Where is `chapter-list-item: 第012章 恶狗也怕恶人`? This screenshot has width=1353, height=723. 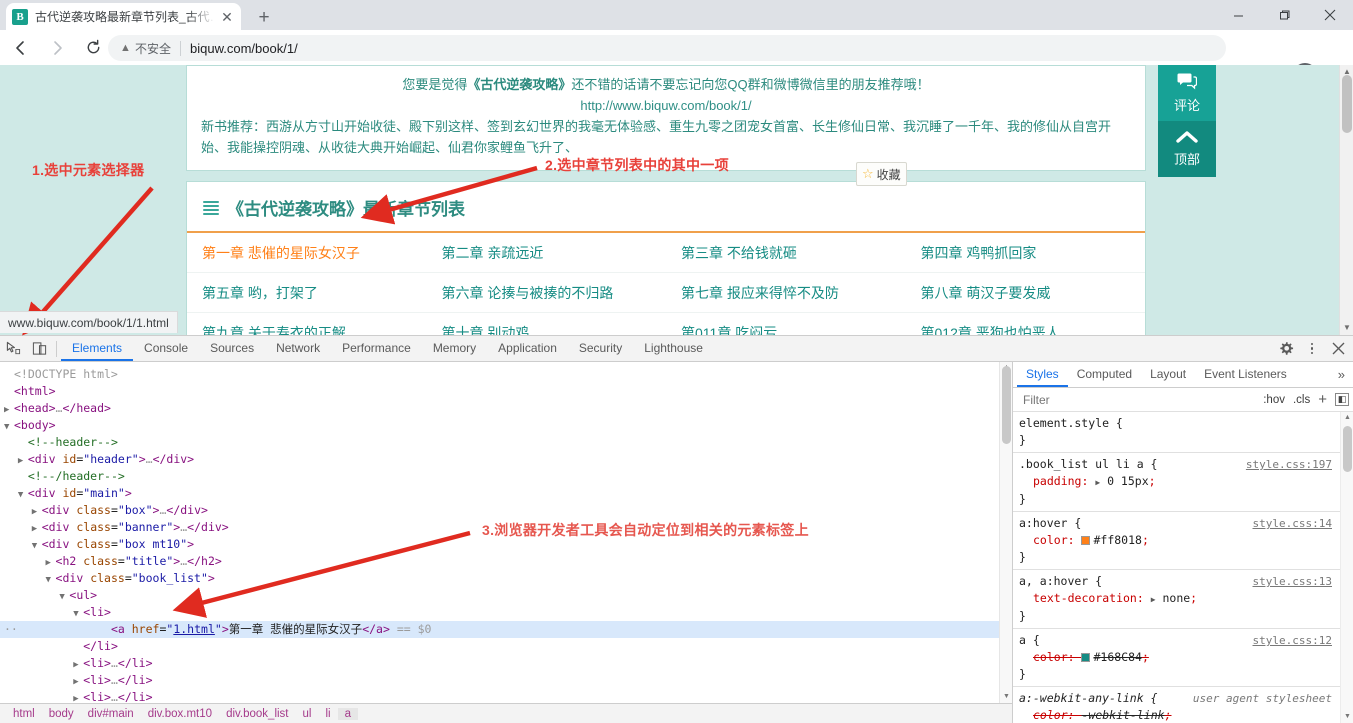 chapter-list-item: 第012章 恶狗也怕恶人 is located at coordinates (1026, 324).